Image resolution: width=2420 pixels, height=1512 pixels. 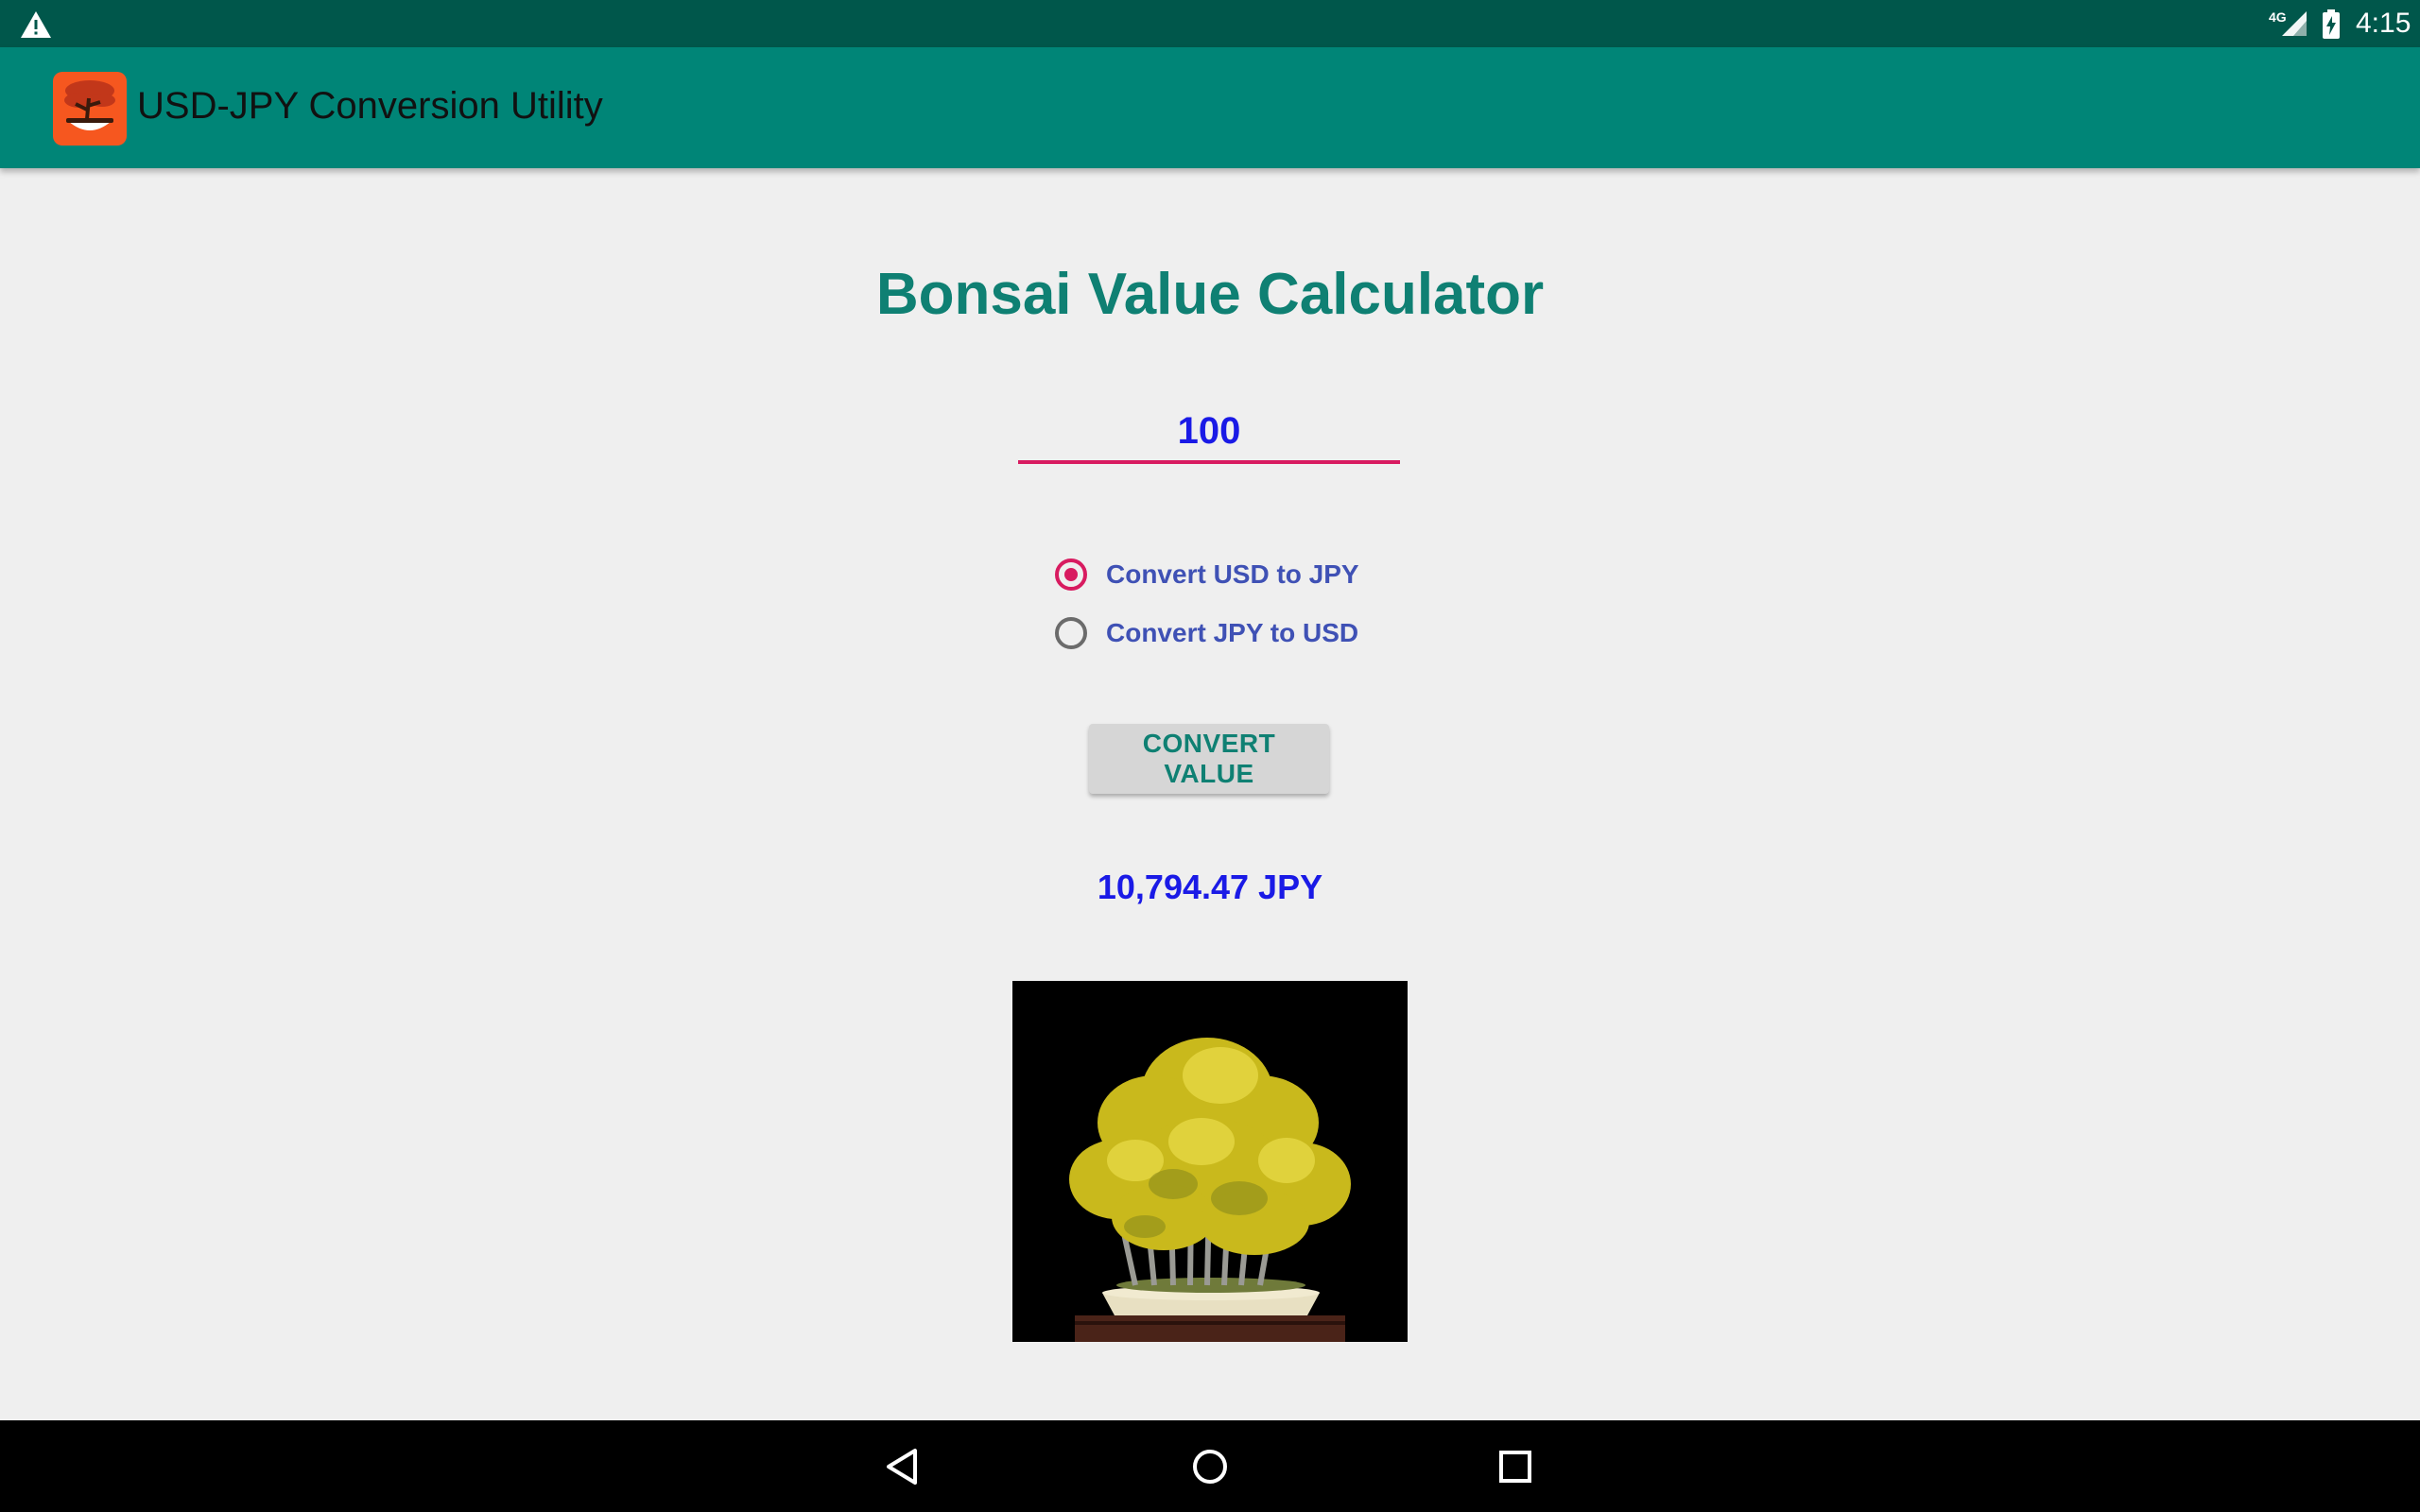 I want to click on amount-input-container, so click(x=1209, y=433).